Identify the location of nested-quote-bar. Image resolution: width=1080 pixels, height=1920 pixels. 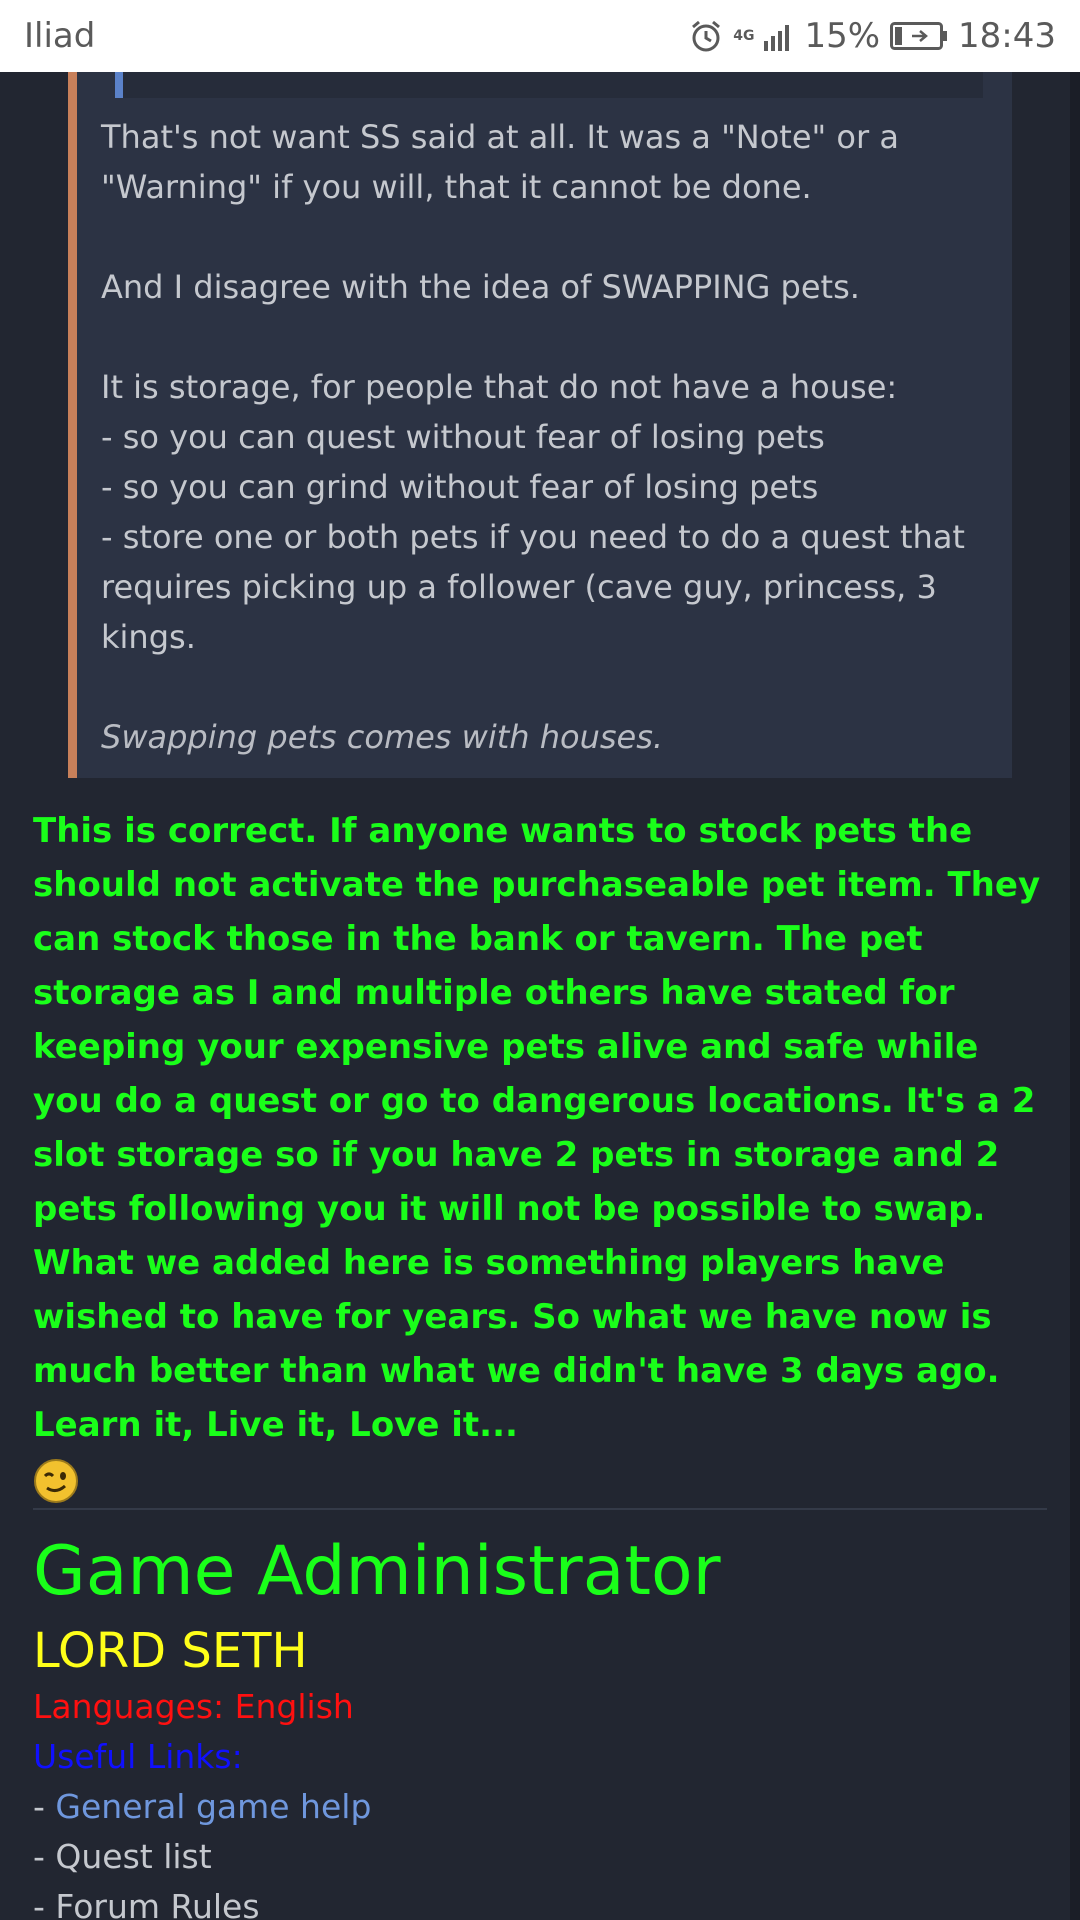
(119, 85).